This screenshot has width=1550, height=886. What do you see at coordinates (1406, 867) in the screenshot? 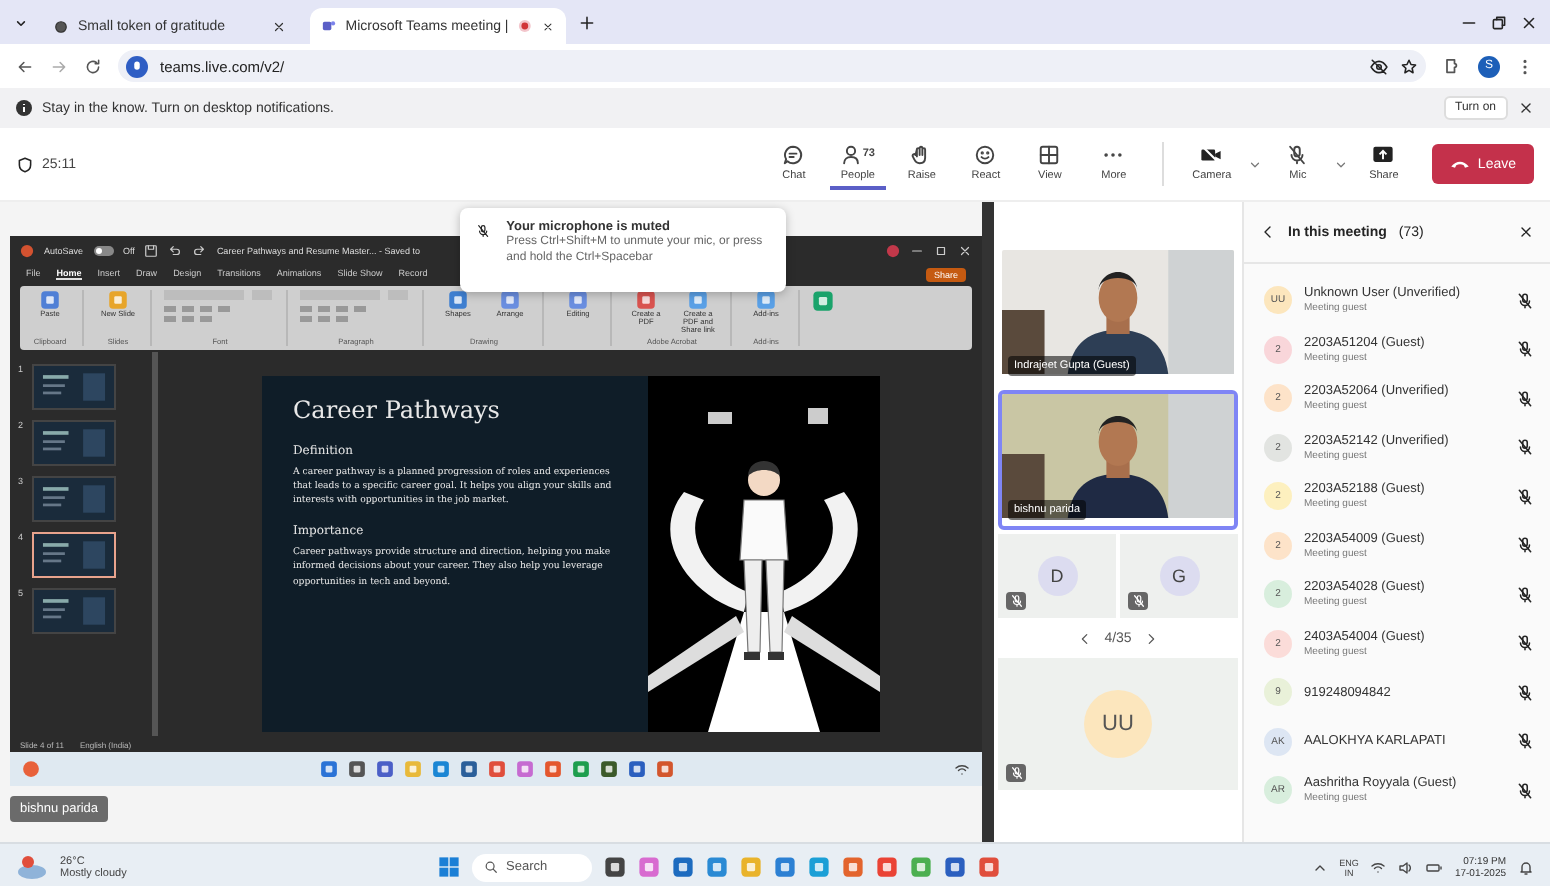
I see `volume-icon` at bounding box center [1406, 867].